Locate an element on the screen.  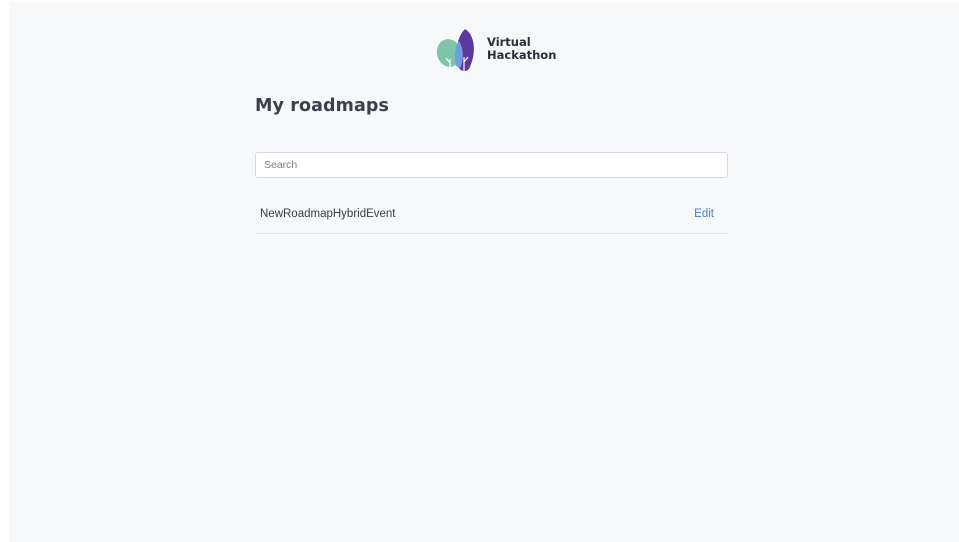
search-input is located at coordinates (491, 165).